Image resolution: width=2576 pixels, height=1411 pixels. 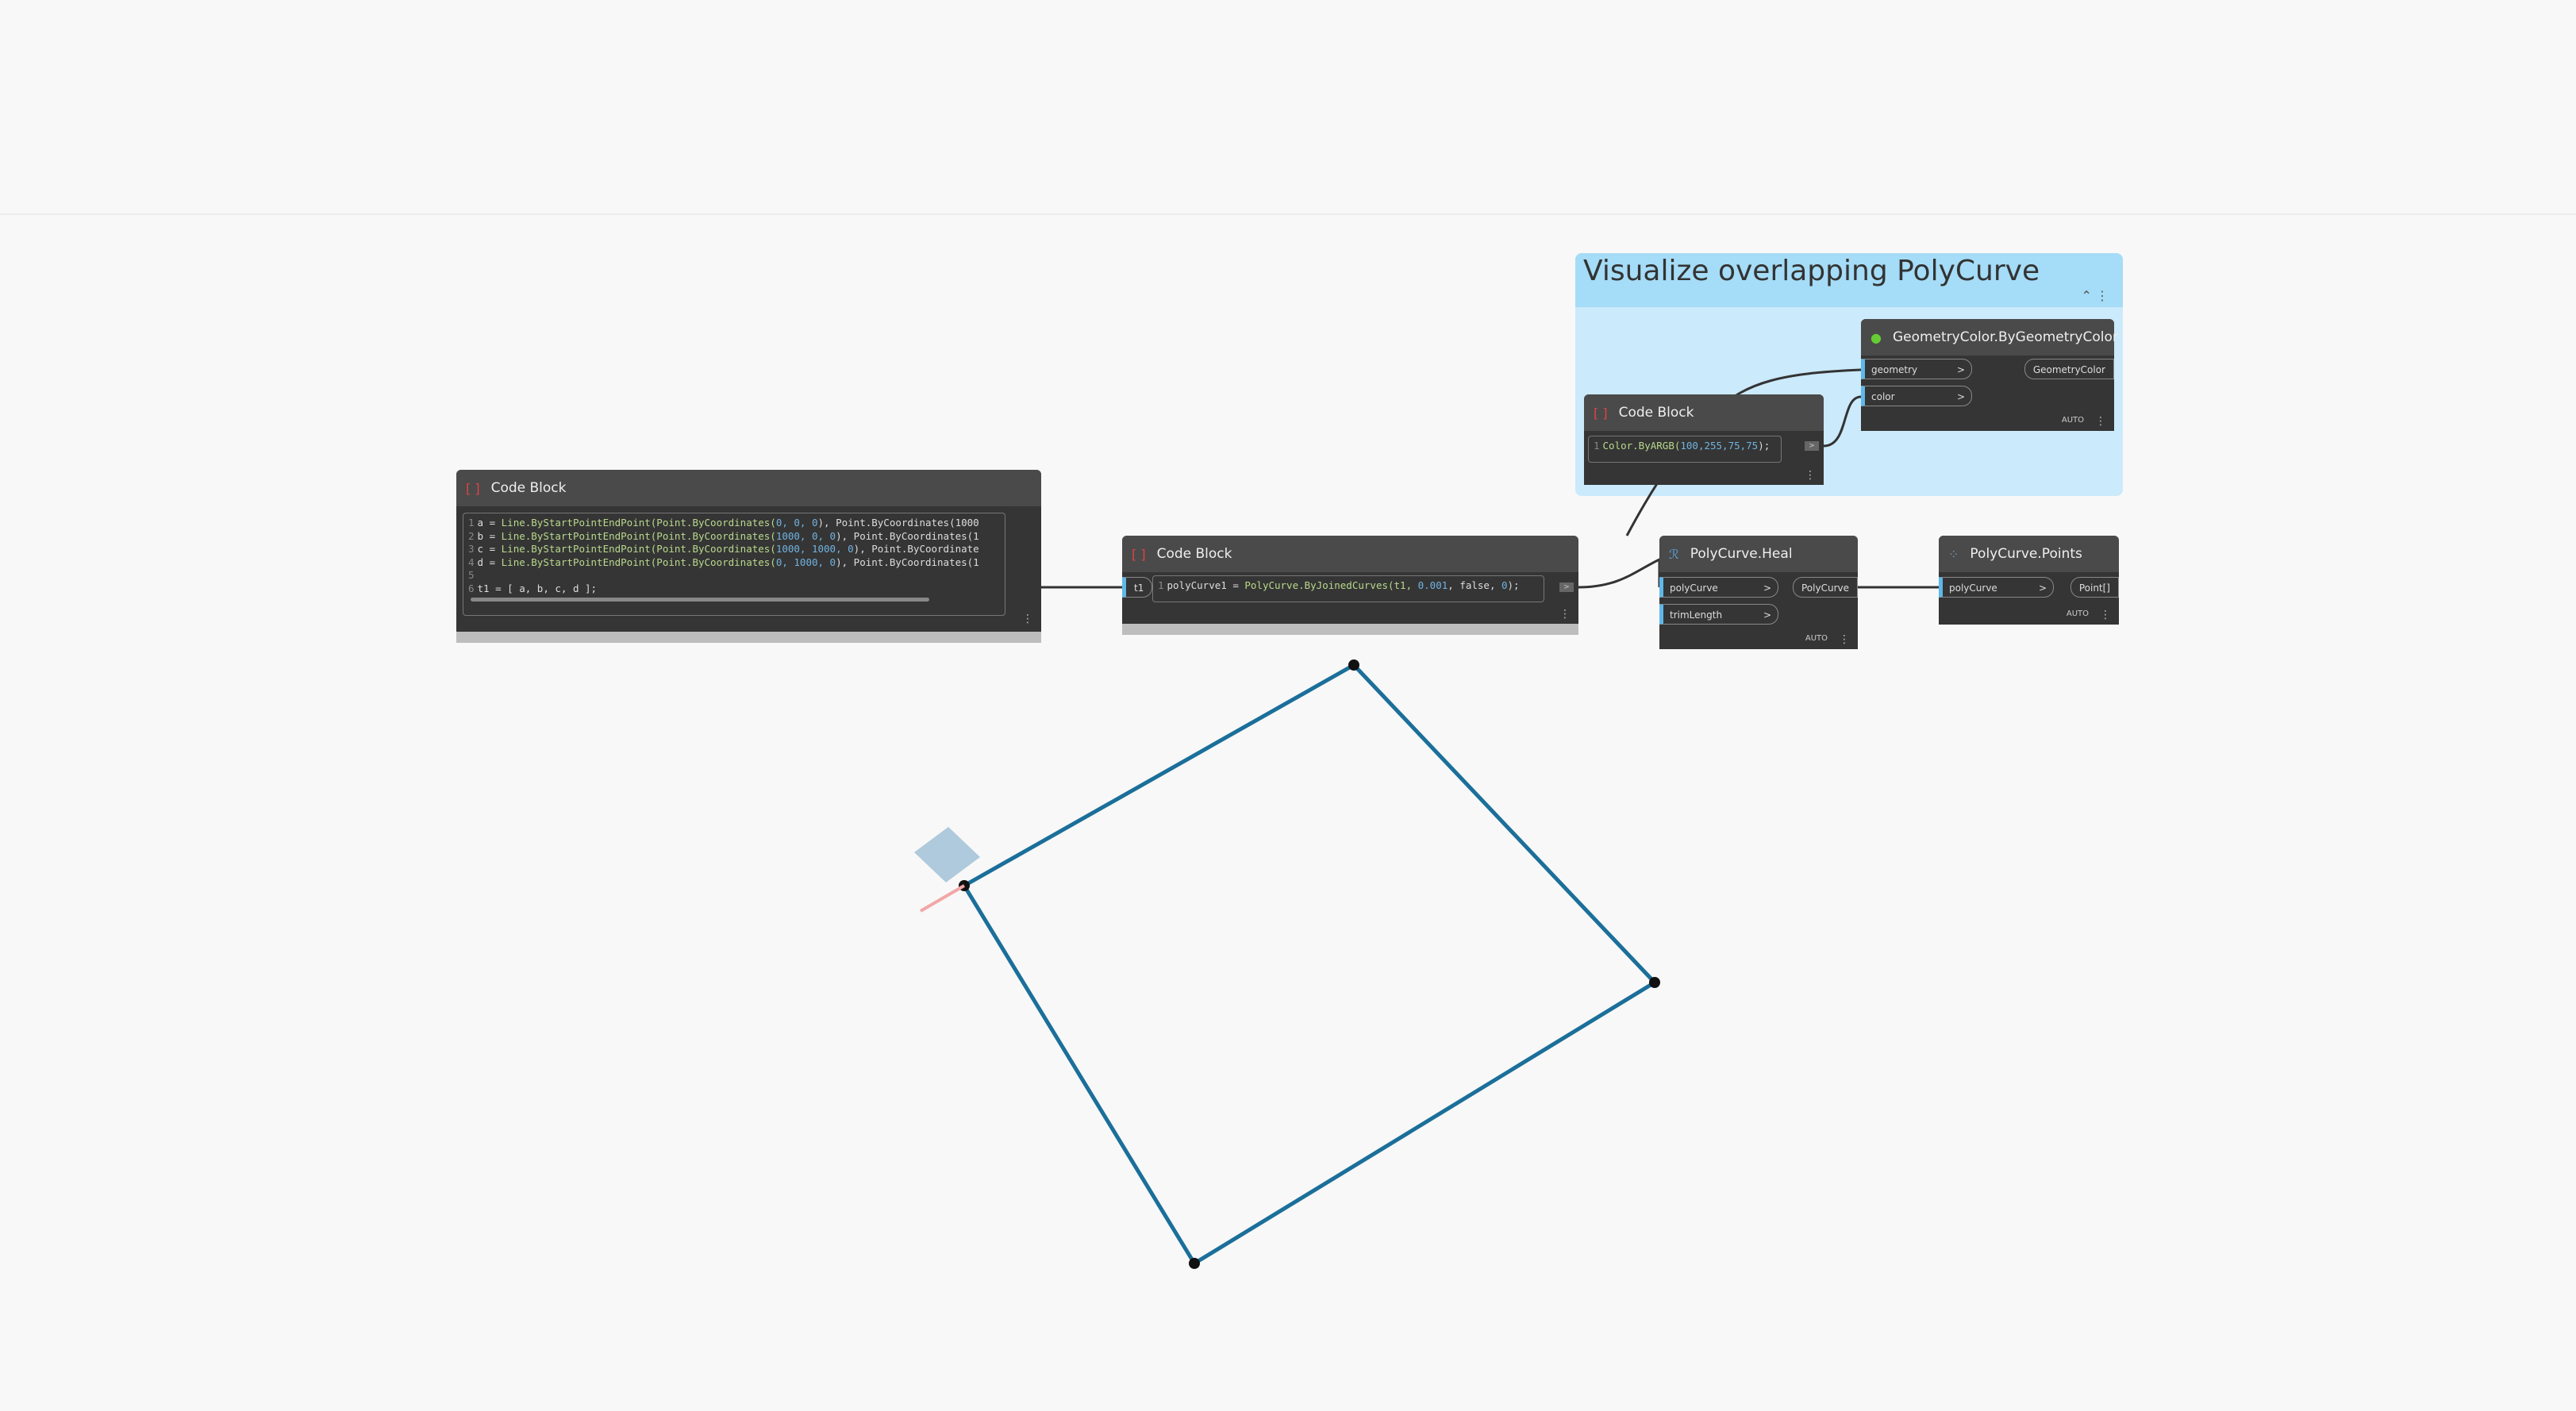 What do you see at coordinates (471, 575) in the screenshot?
I see `code-text: 5` at bounding box center [471, 575].